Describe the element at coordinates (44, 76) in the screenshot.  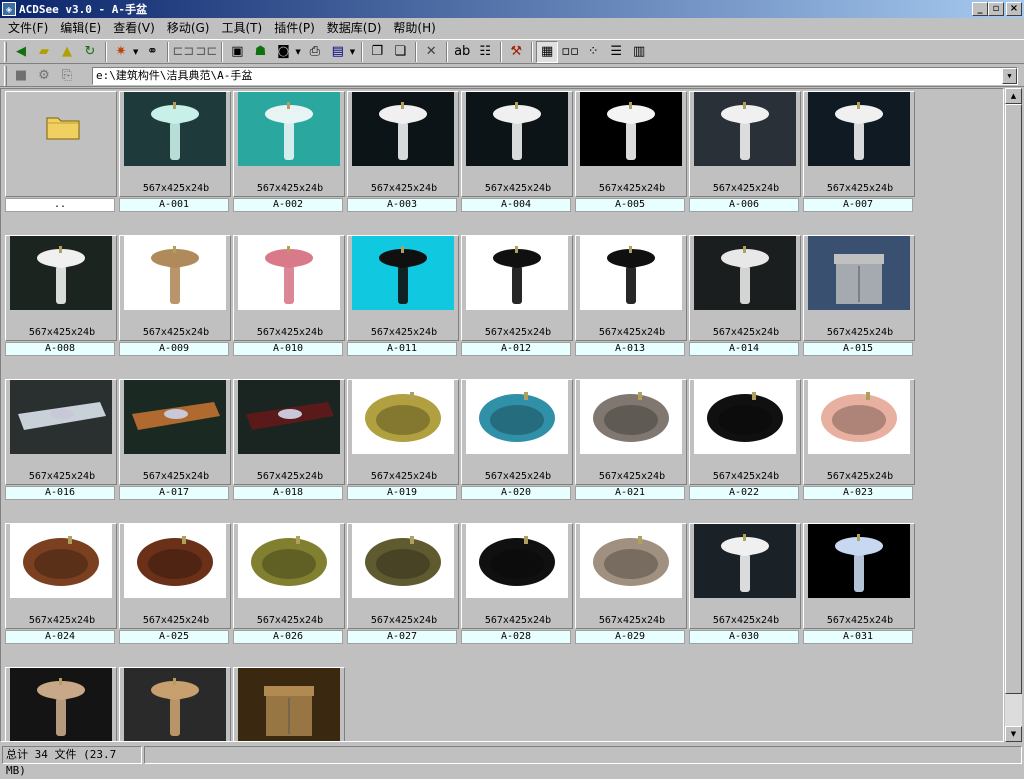
I see `connect-icon: ⚙` at that location.